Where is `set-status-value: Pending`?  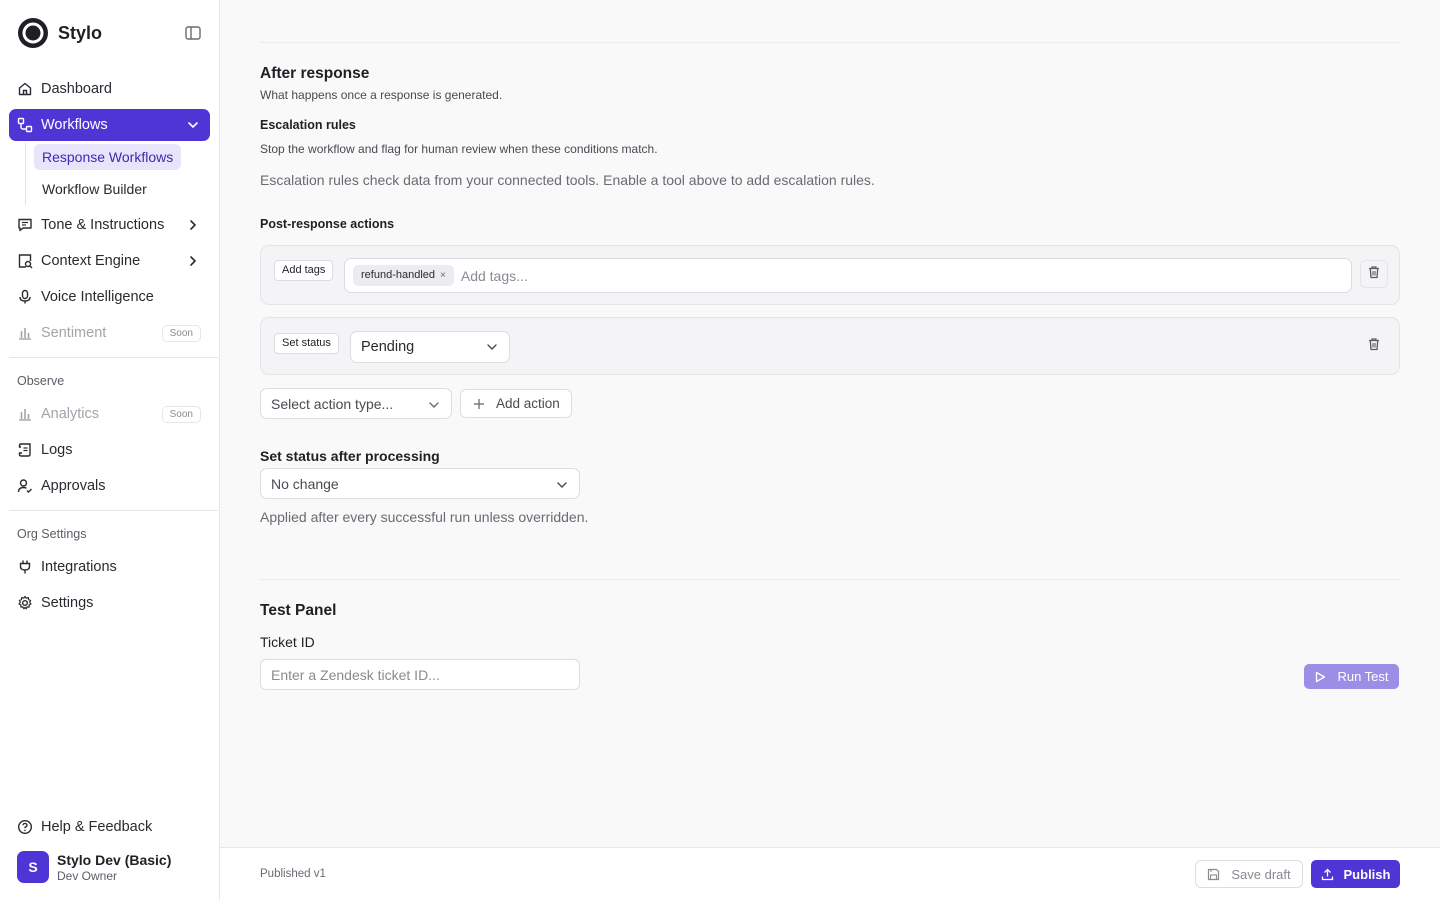
set-status-value: Pending is located at coordinates (388, 347).